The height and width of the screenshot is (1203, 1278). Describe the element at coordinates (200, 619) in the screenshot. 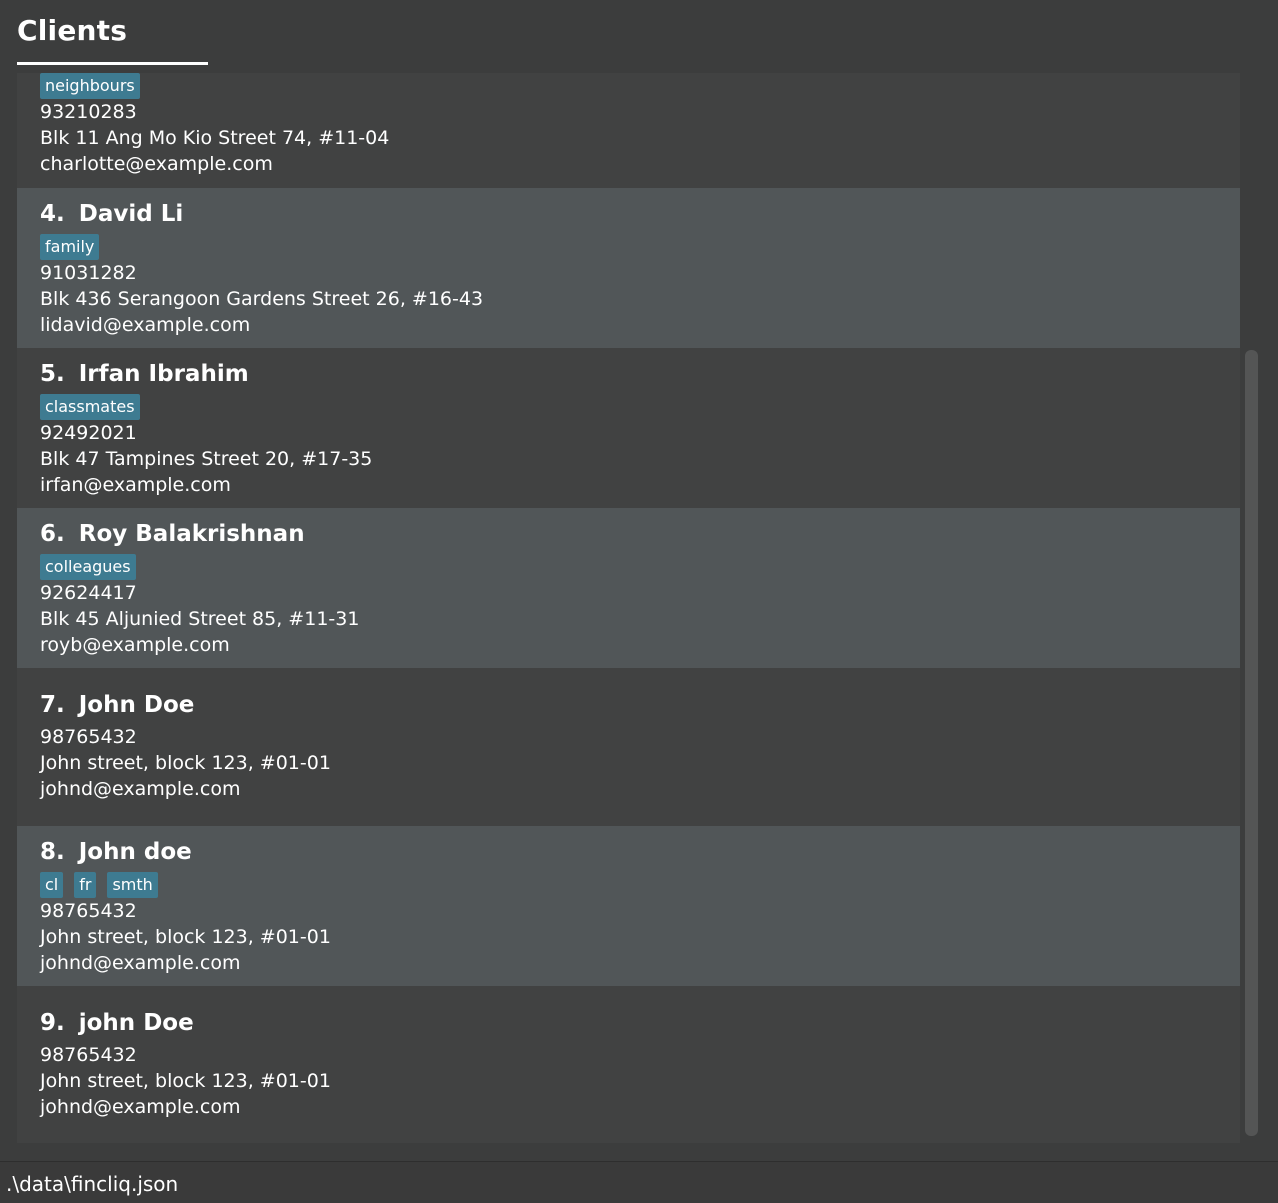

I see `client-address: Blk 45 Aljunied Street 85, #11-31` at that location.